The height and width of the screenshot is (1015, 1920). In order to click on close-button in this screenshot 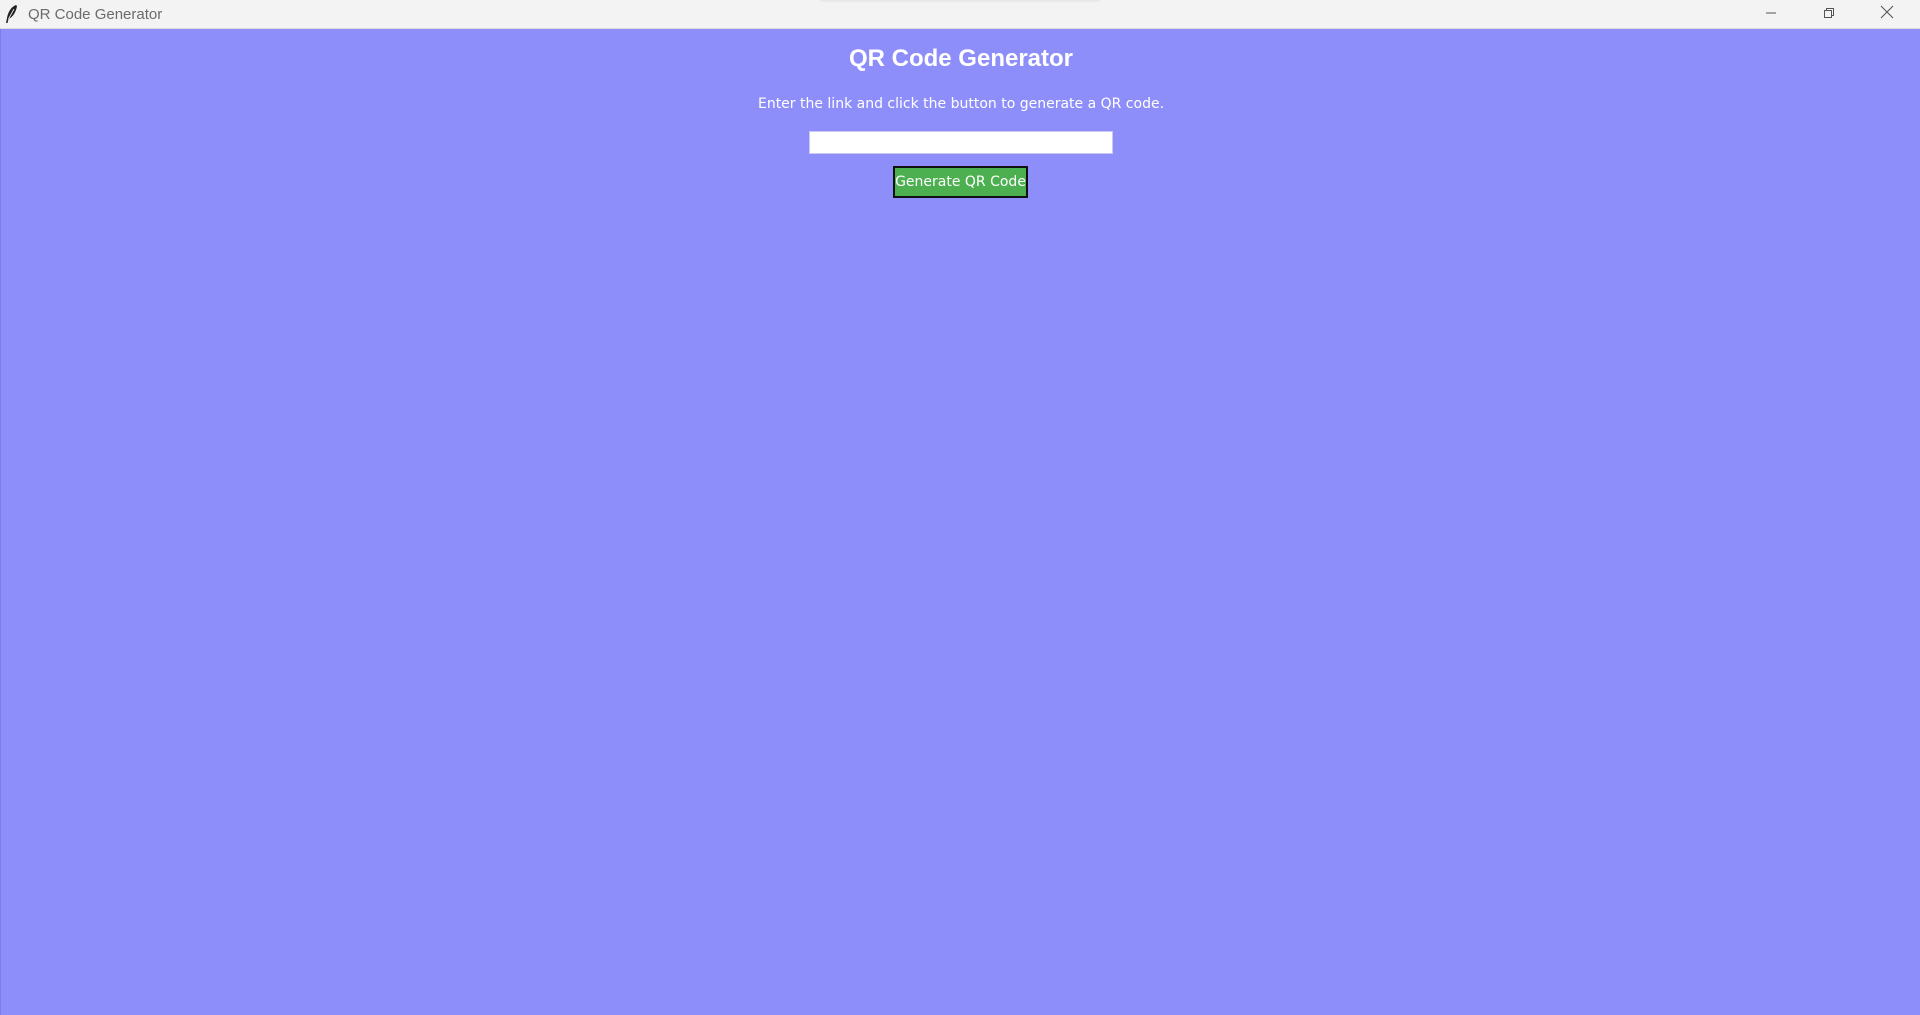, I will do `click(1887, 14)`.